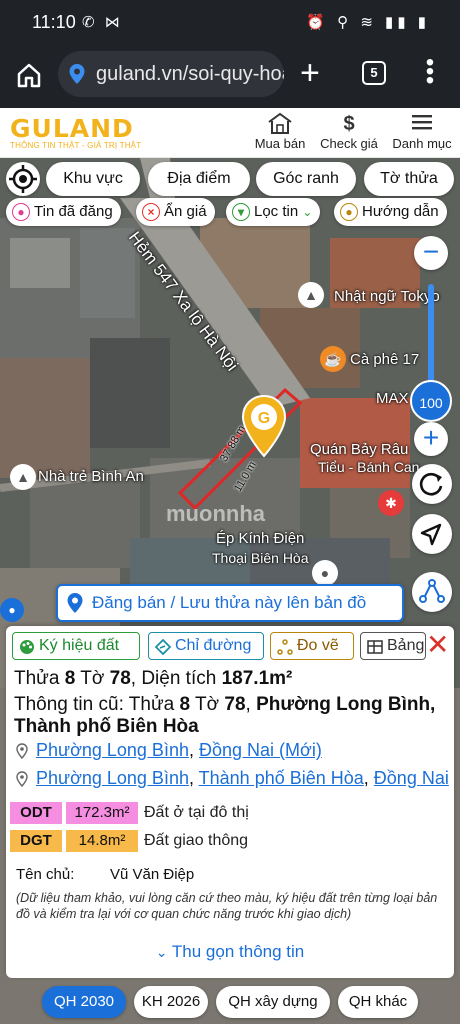  I want to click on watermark: muonnha, so click(215, 513).